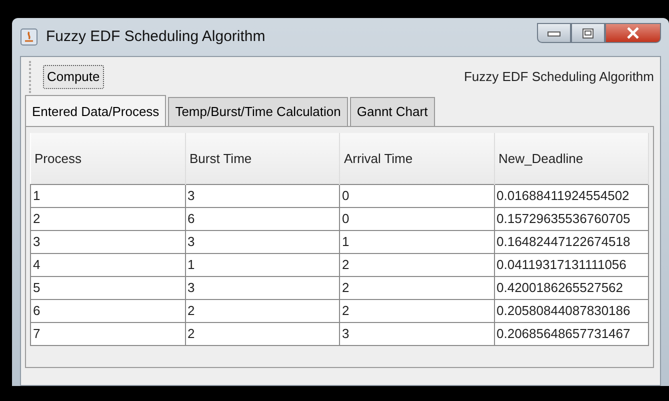  I want to click on tab: Gannt Chart, so click(392, 111).